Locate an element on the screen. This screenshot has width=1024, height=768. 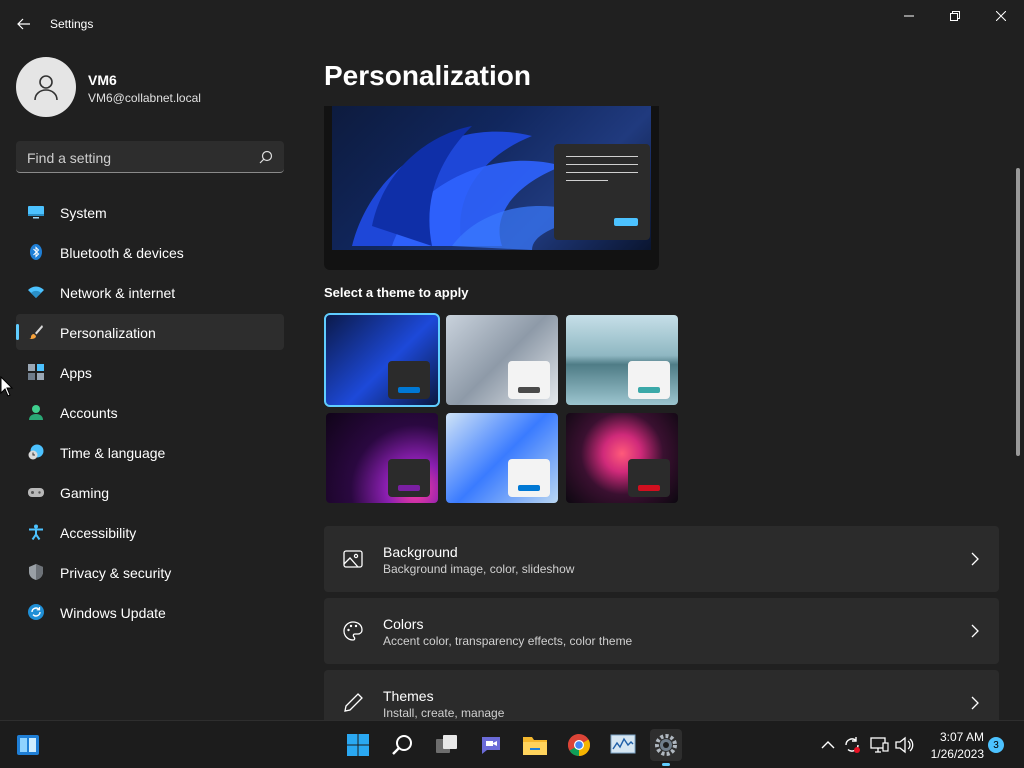
restore-icon is located at coordinates (955, 16).